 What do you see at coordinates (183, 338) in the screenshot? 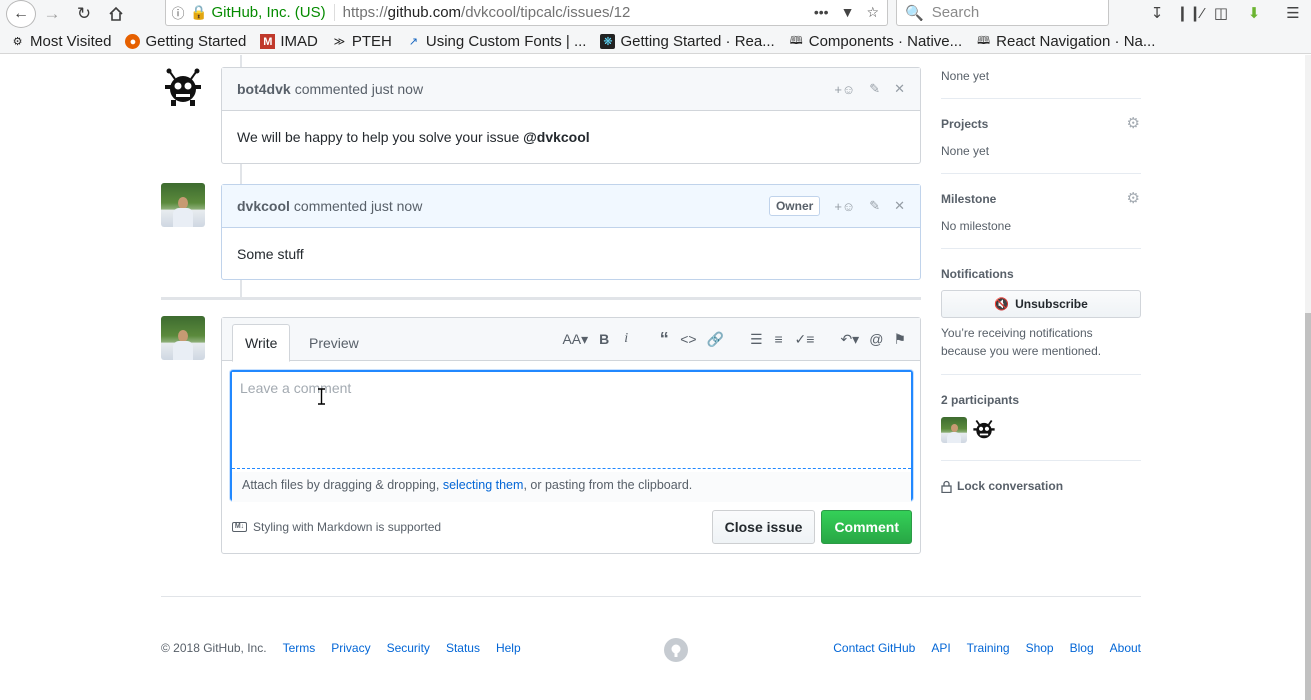
I see `avatar-current-user` at bounding box center [183, 338].